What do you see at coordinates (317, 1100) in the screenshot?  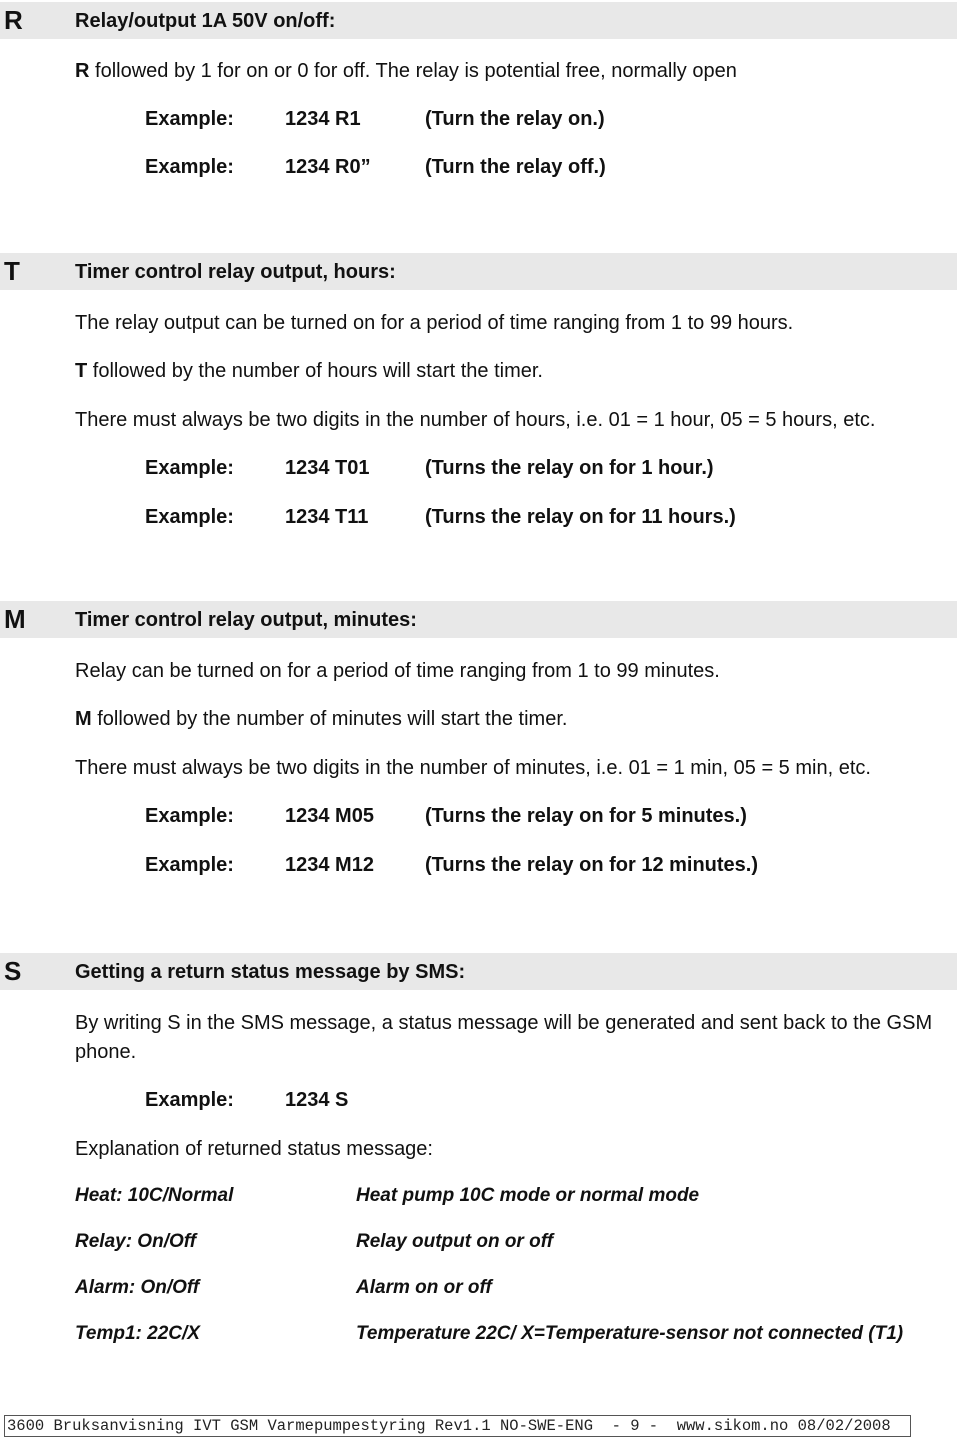 I see `example-code: 1234 S` at bounding box center [317, 1100].